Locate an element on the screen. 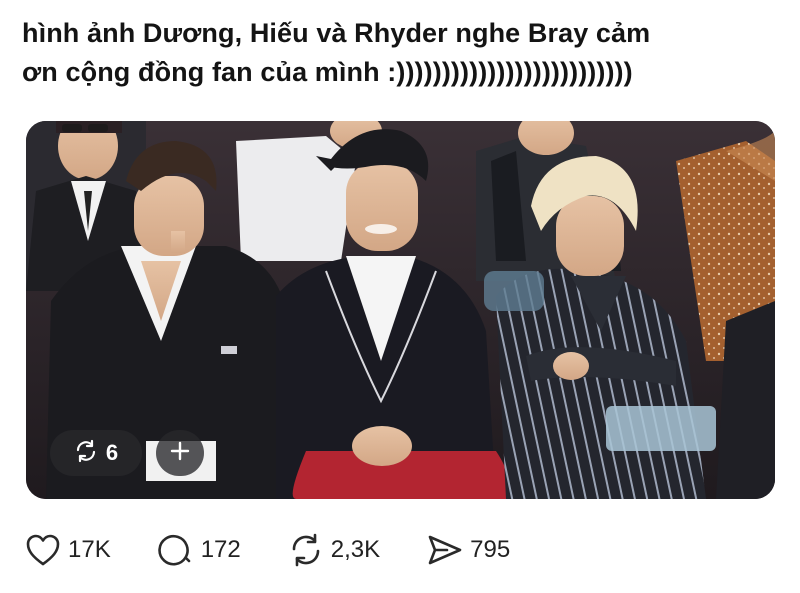 Image resolution: width=800 pixels, height=593 pixels. like-count: 17K is located at coordinates (89, 549).